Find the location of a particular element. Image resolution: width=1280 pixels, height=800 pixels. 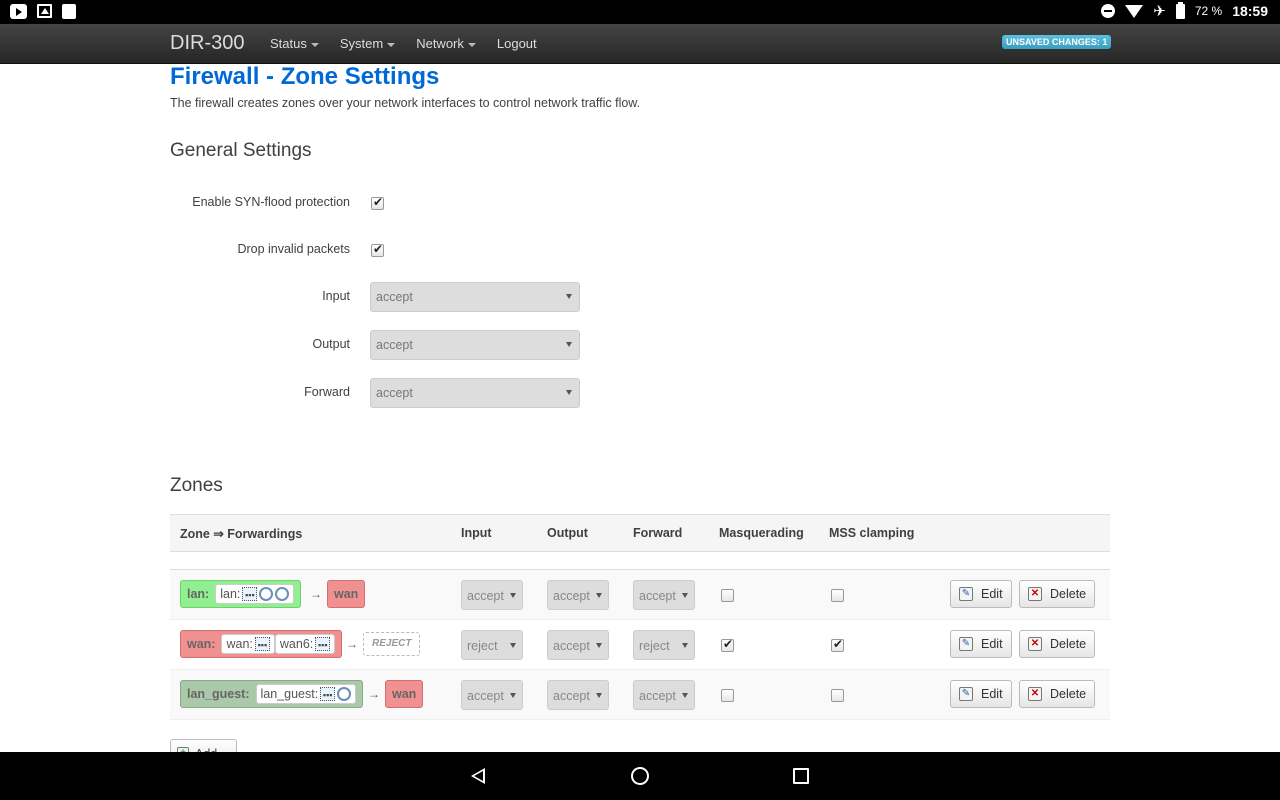

nav-menu: Status System Network Logout is located at coordinates (403, 43).